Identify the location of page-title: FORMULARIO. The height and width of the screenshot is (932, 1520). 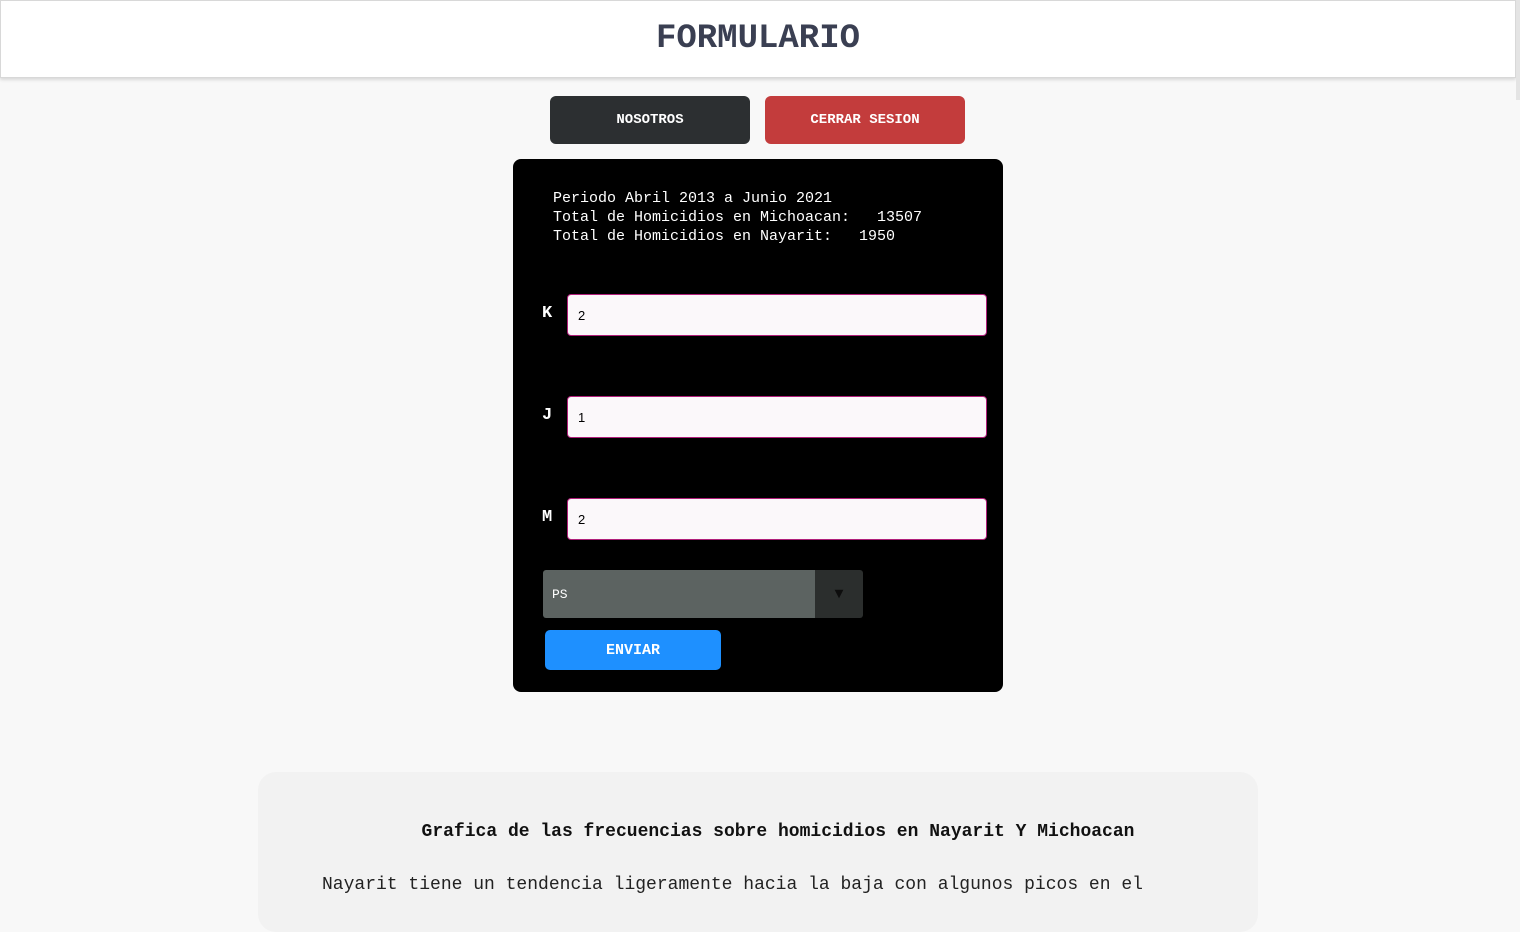
(758, 39).